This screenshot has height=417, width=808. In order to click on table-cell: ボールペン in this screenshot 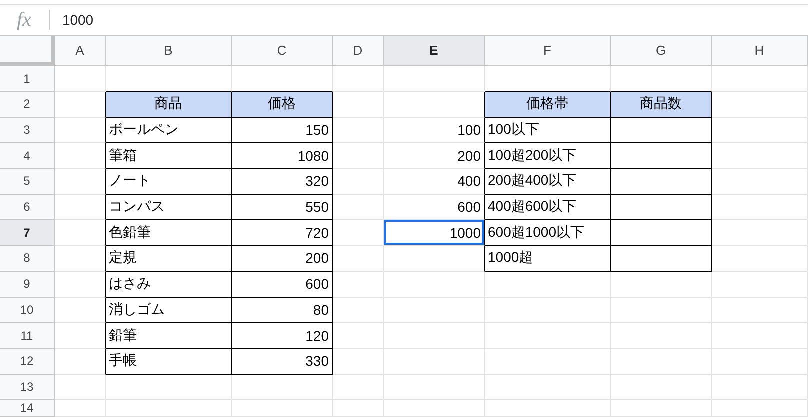, I will do `click(169, 131)`.